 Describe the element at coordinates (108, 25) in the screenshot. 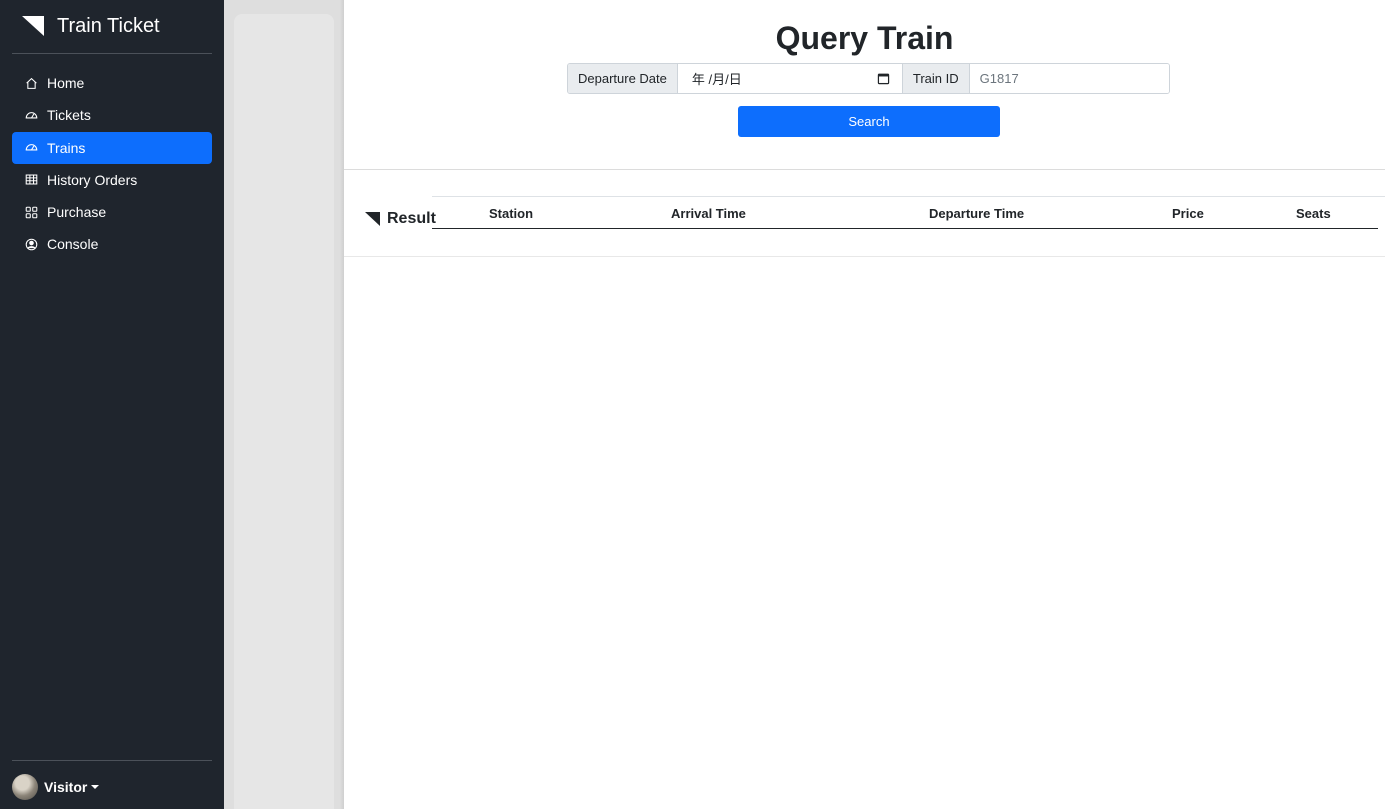

I see `app-title: Train Ticket` at that location.